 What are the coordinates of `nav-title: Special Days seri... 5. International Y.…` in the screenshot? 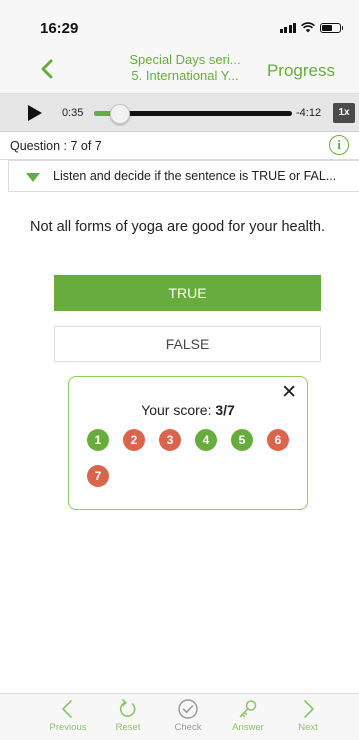 It's located at (185, 68).